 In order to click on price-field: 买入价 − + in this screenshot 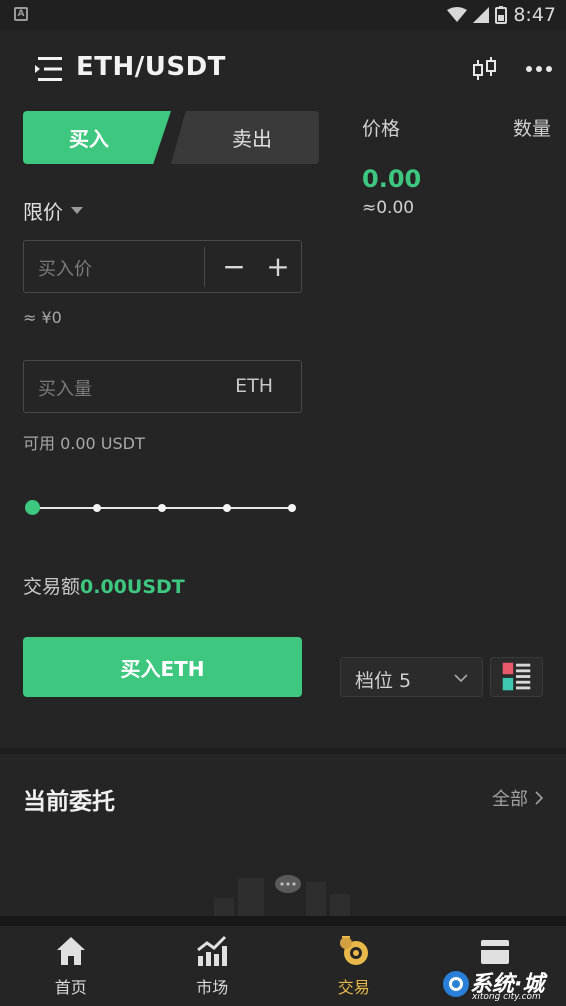, I will do `click(162, 266)`.